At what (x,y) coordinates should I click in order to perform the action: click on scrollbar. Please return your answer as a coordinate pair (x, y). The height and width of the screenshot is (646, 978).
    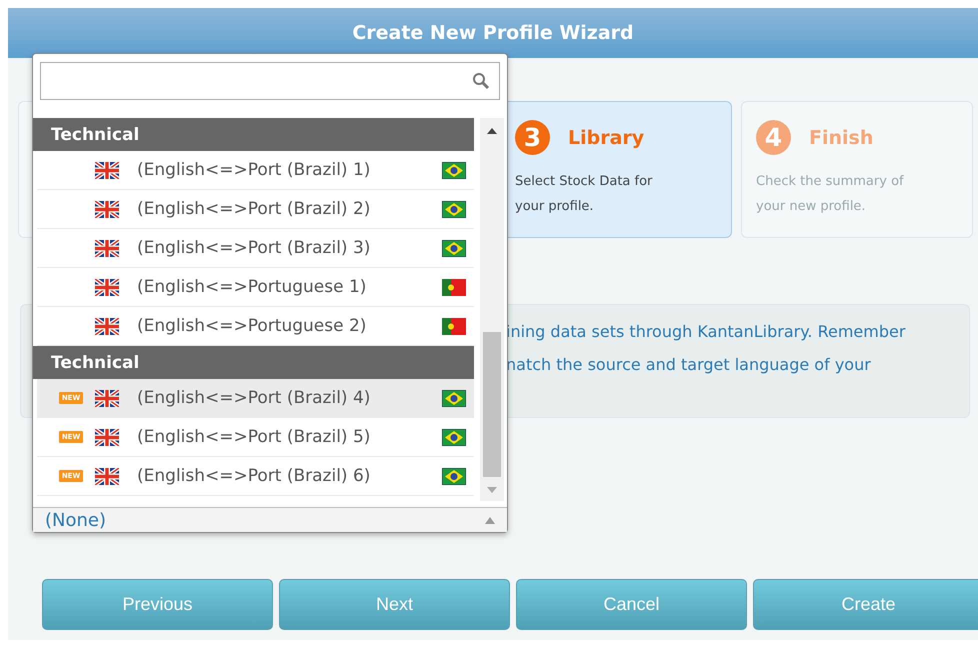
    Looking at the image, I should click on (492, 309).